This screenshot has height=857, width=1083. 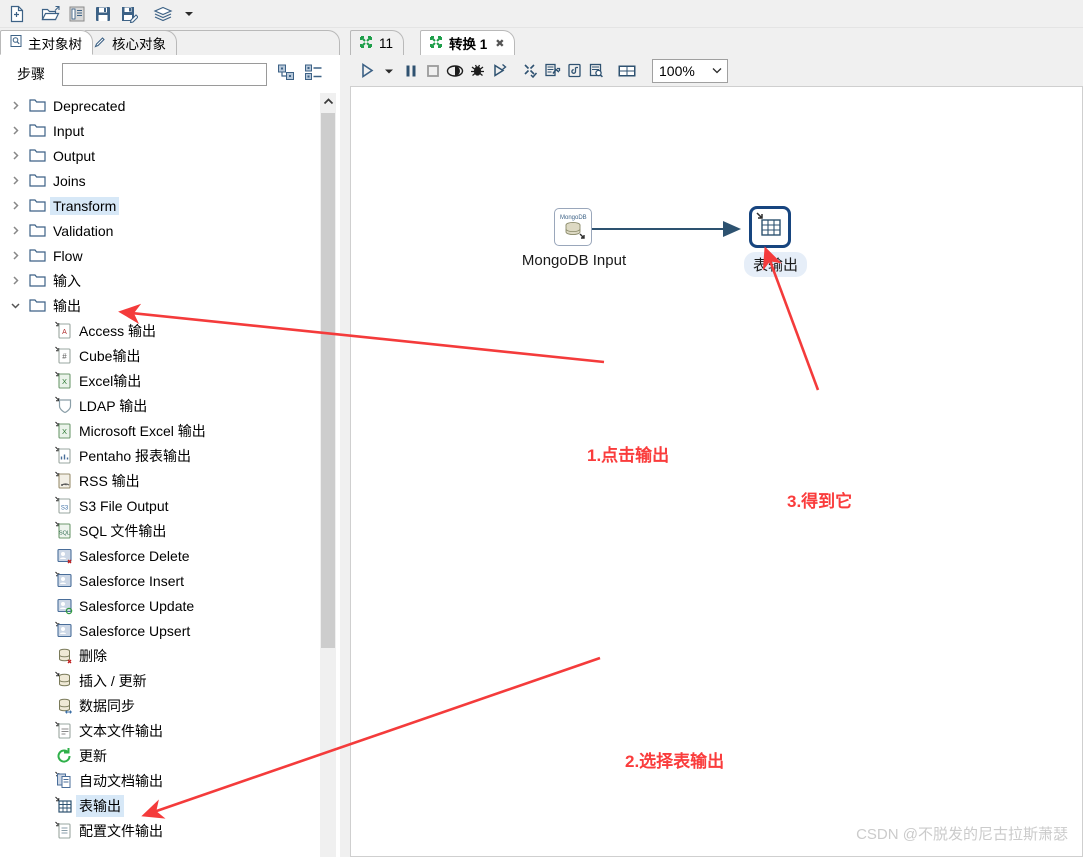 I want to click on tab-transformation-1: 转换 1 ✖, so click(x=468, y=42).